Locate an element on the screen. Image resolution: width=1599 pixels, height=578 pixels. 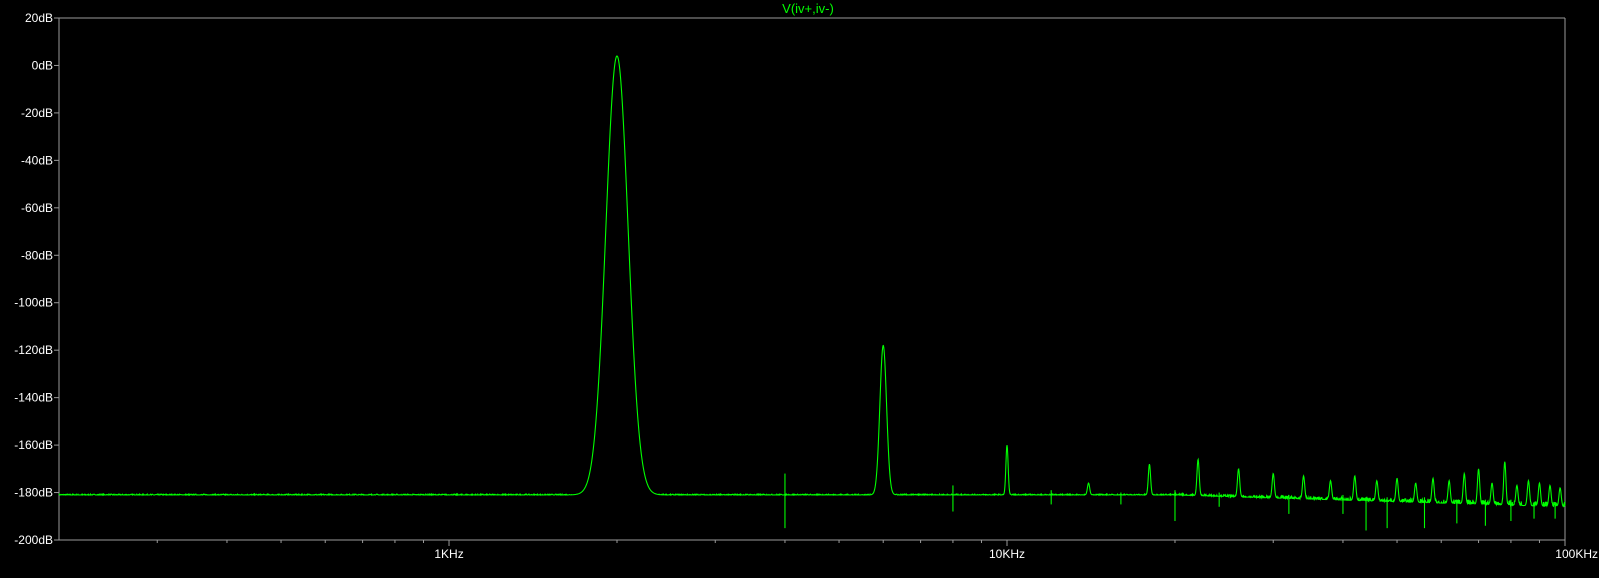
y-tick-label: -20dB is located at coordinates (37, 113).